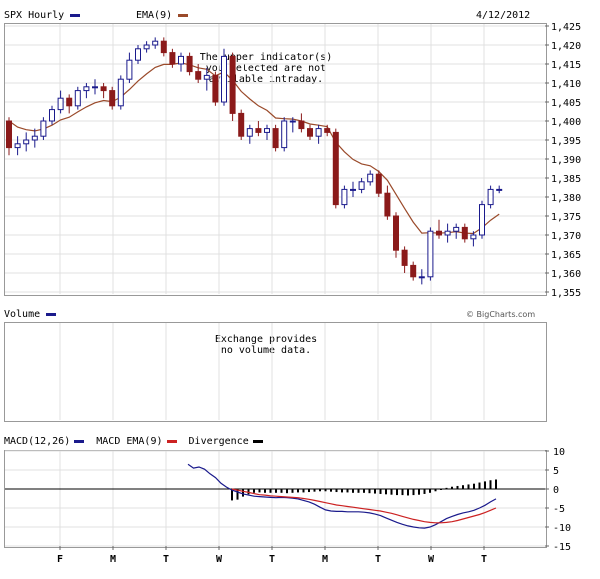  What do you see at coordinates (562, 528) in the screenshot?
I see `macd-y-tick-label: -10` at bounding box center [562, 528].